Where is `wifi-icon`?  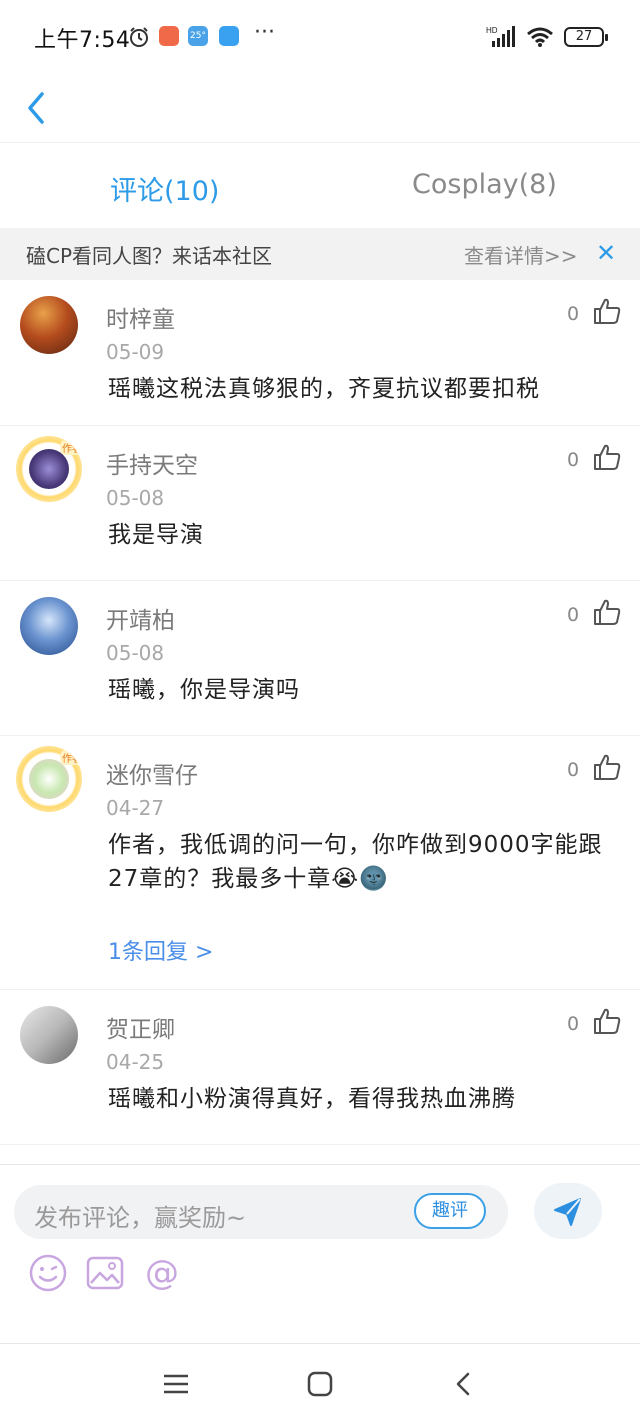 wifi-icon is located at coordinates (540, 37).